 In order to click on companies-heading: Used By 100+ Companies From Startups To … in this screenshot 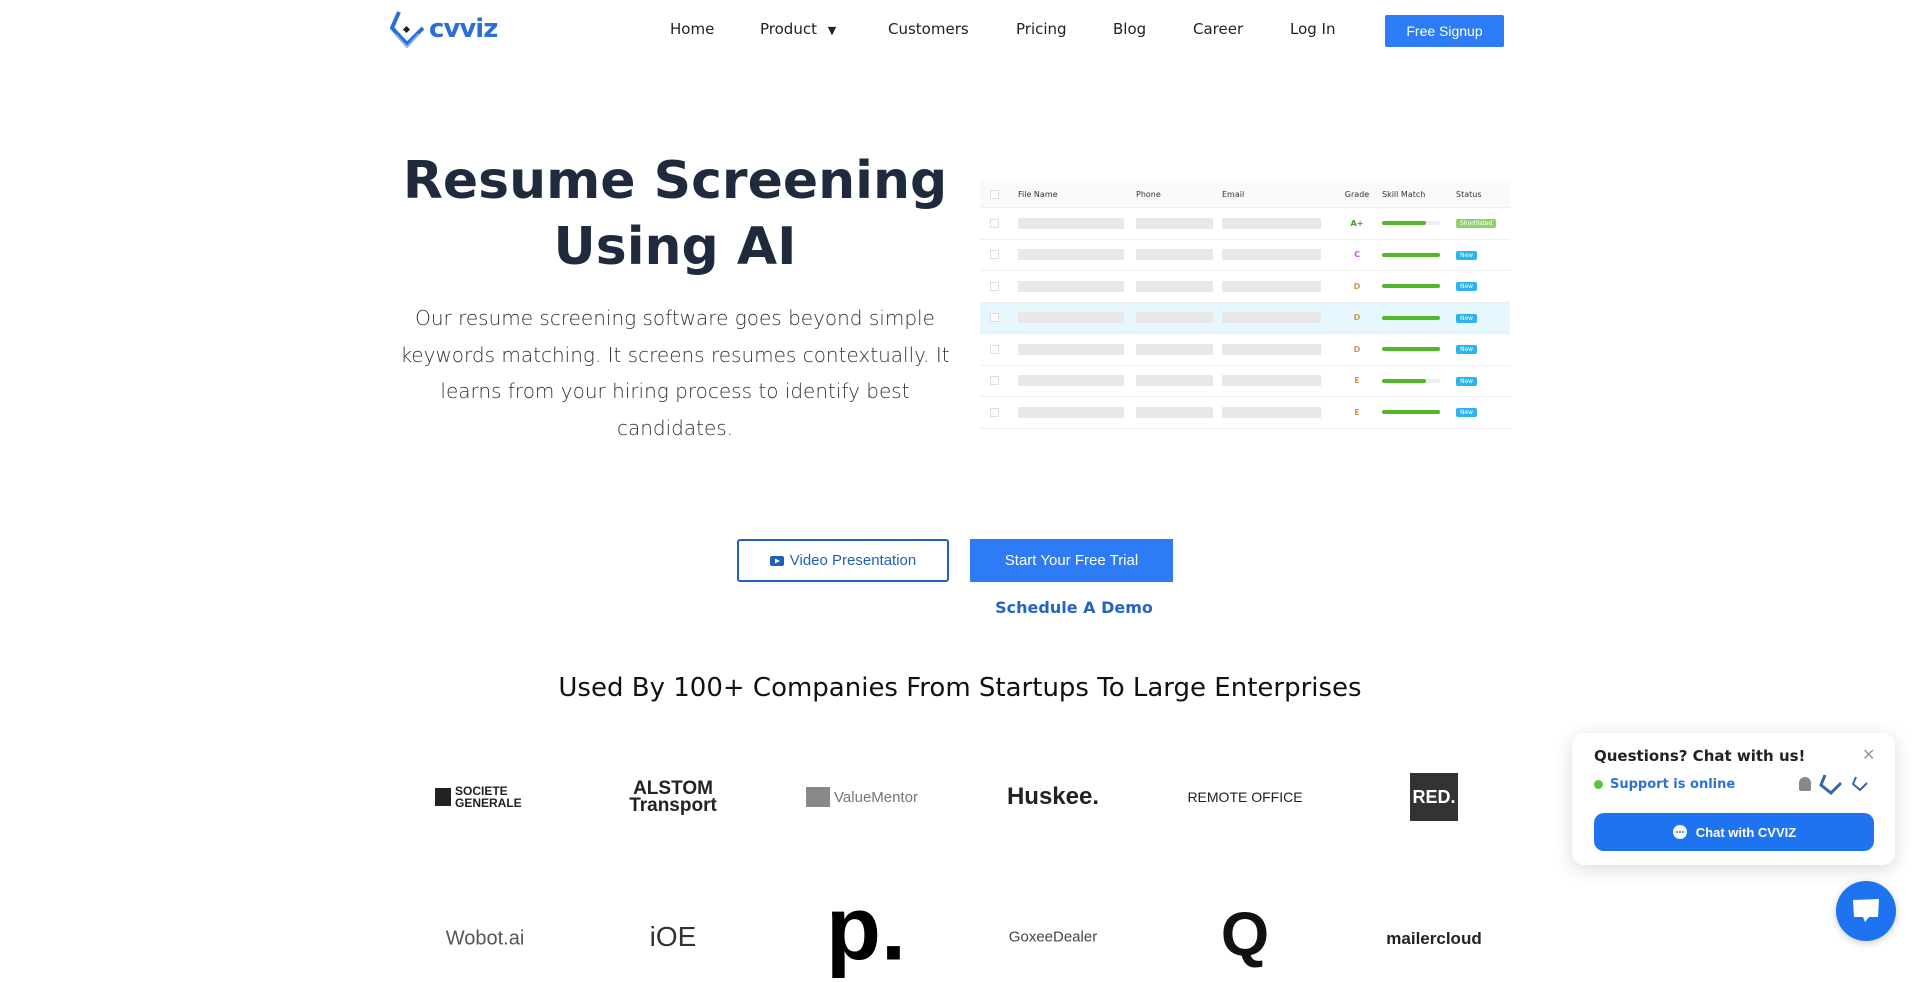, I will do `click(960, 688)`.